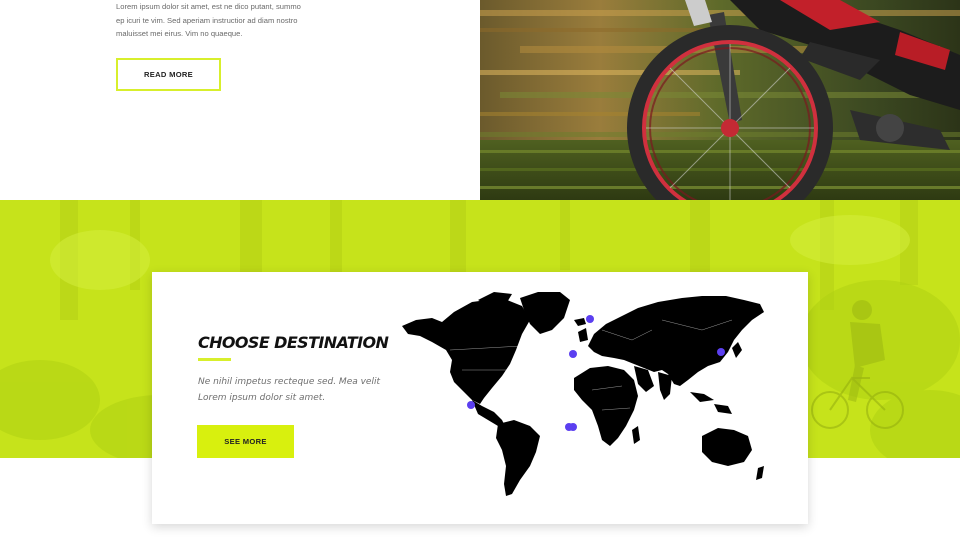 This screenshot has width=960, height=550. What do you see at coordinates (293, 342) in the screenshot?
I see `destination-title: CHOOSE DESTINATION` at bounding box center [293, 342].